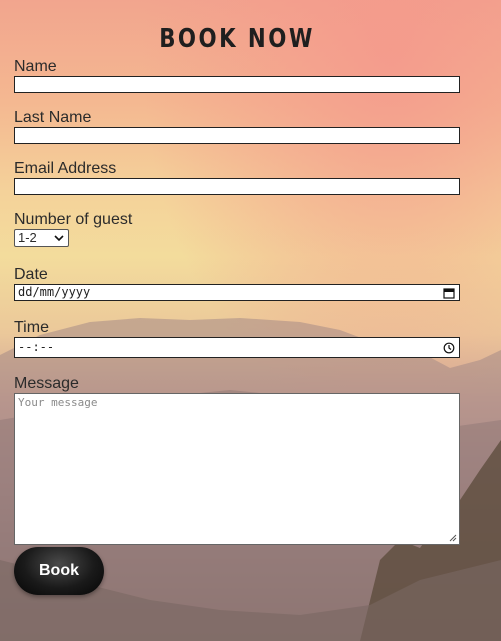 This screenshot has height=641, width=501. Describe the element at coordinates (31, 327) in the screenshot. I see `time-label: Time` at that location.